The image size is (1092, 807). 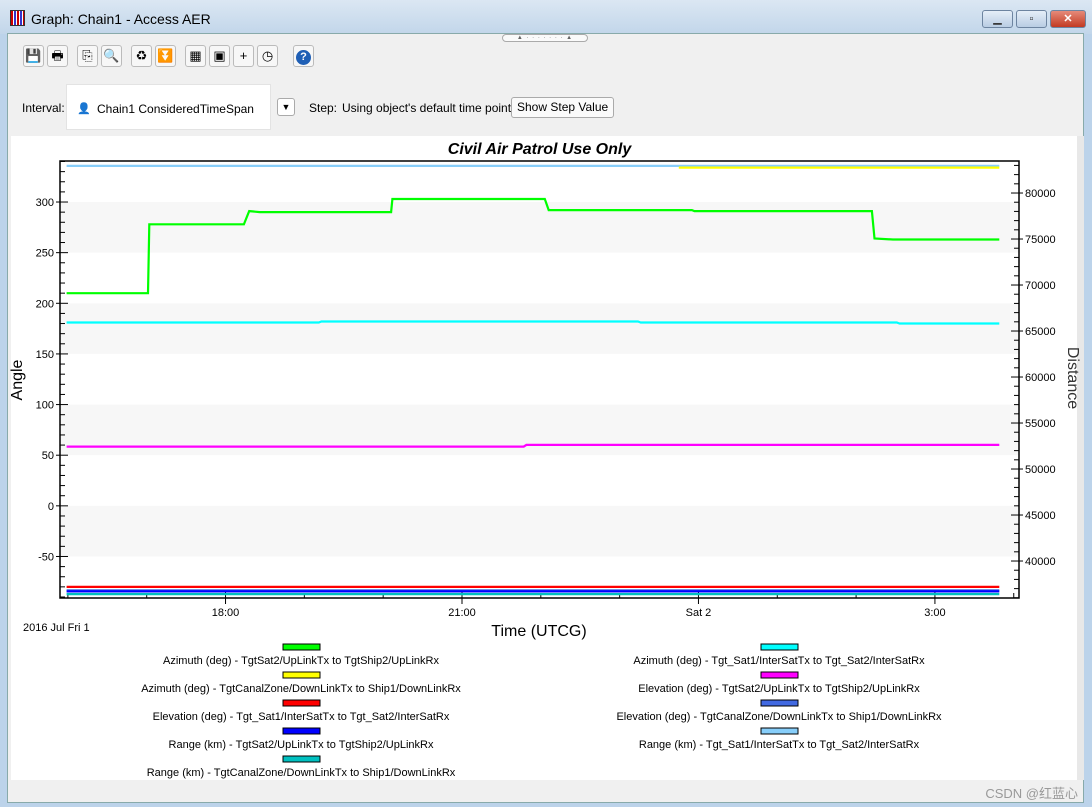 I want to click on y2-tick-label: 60000, so click(x=1040, y=378).